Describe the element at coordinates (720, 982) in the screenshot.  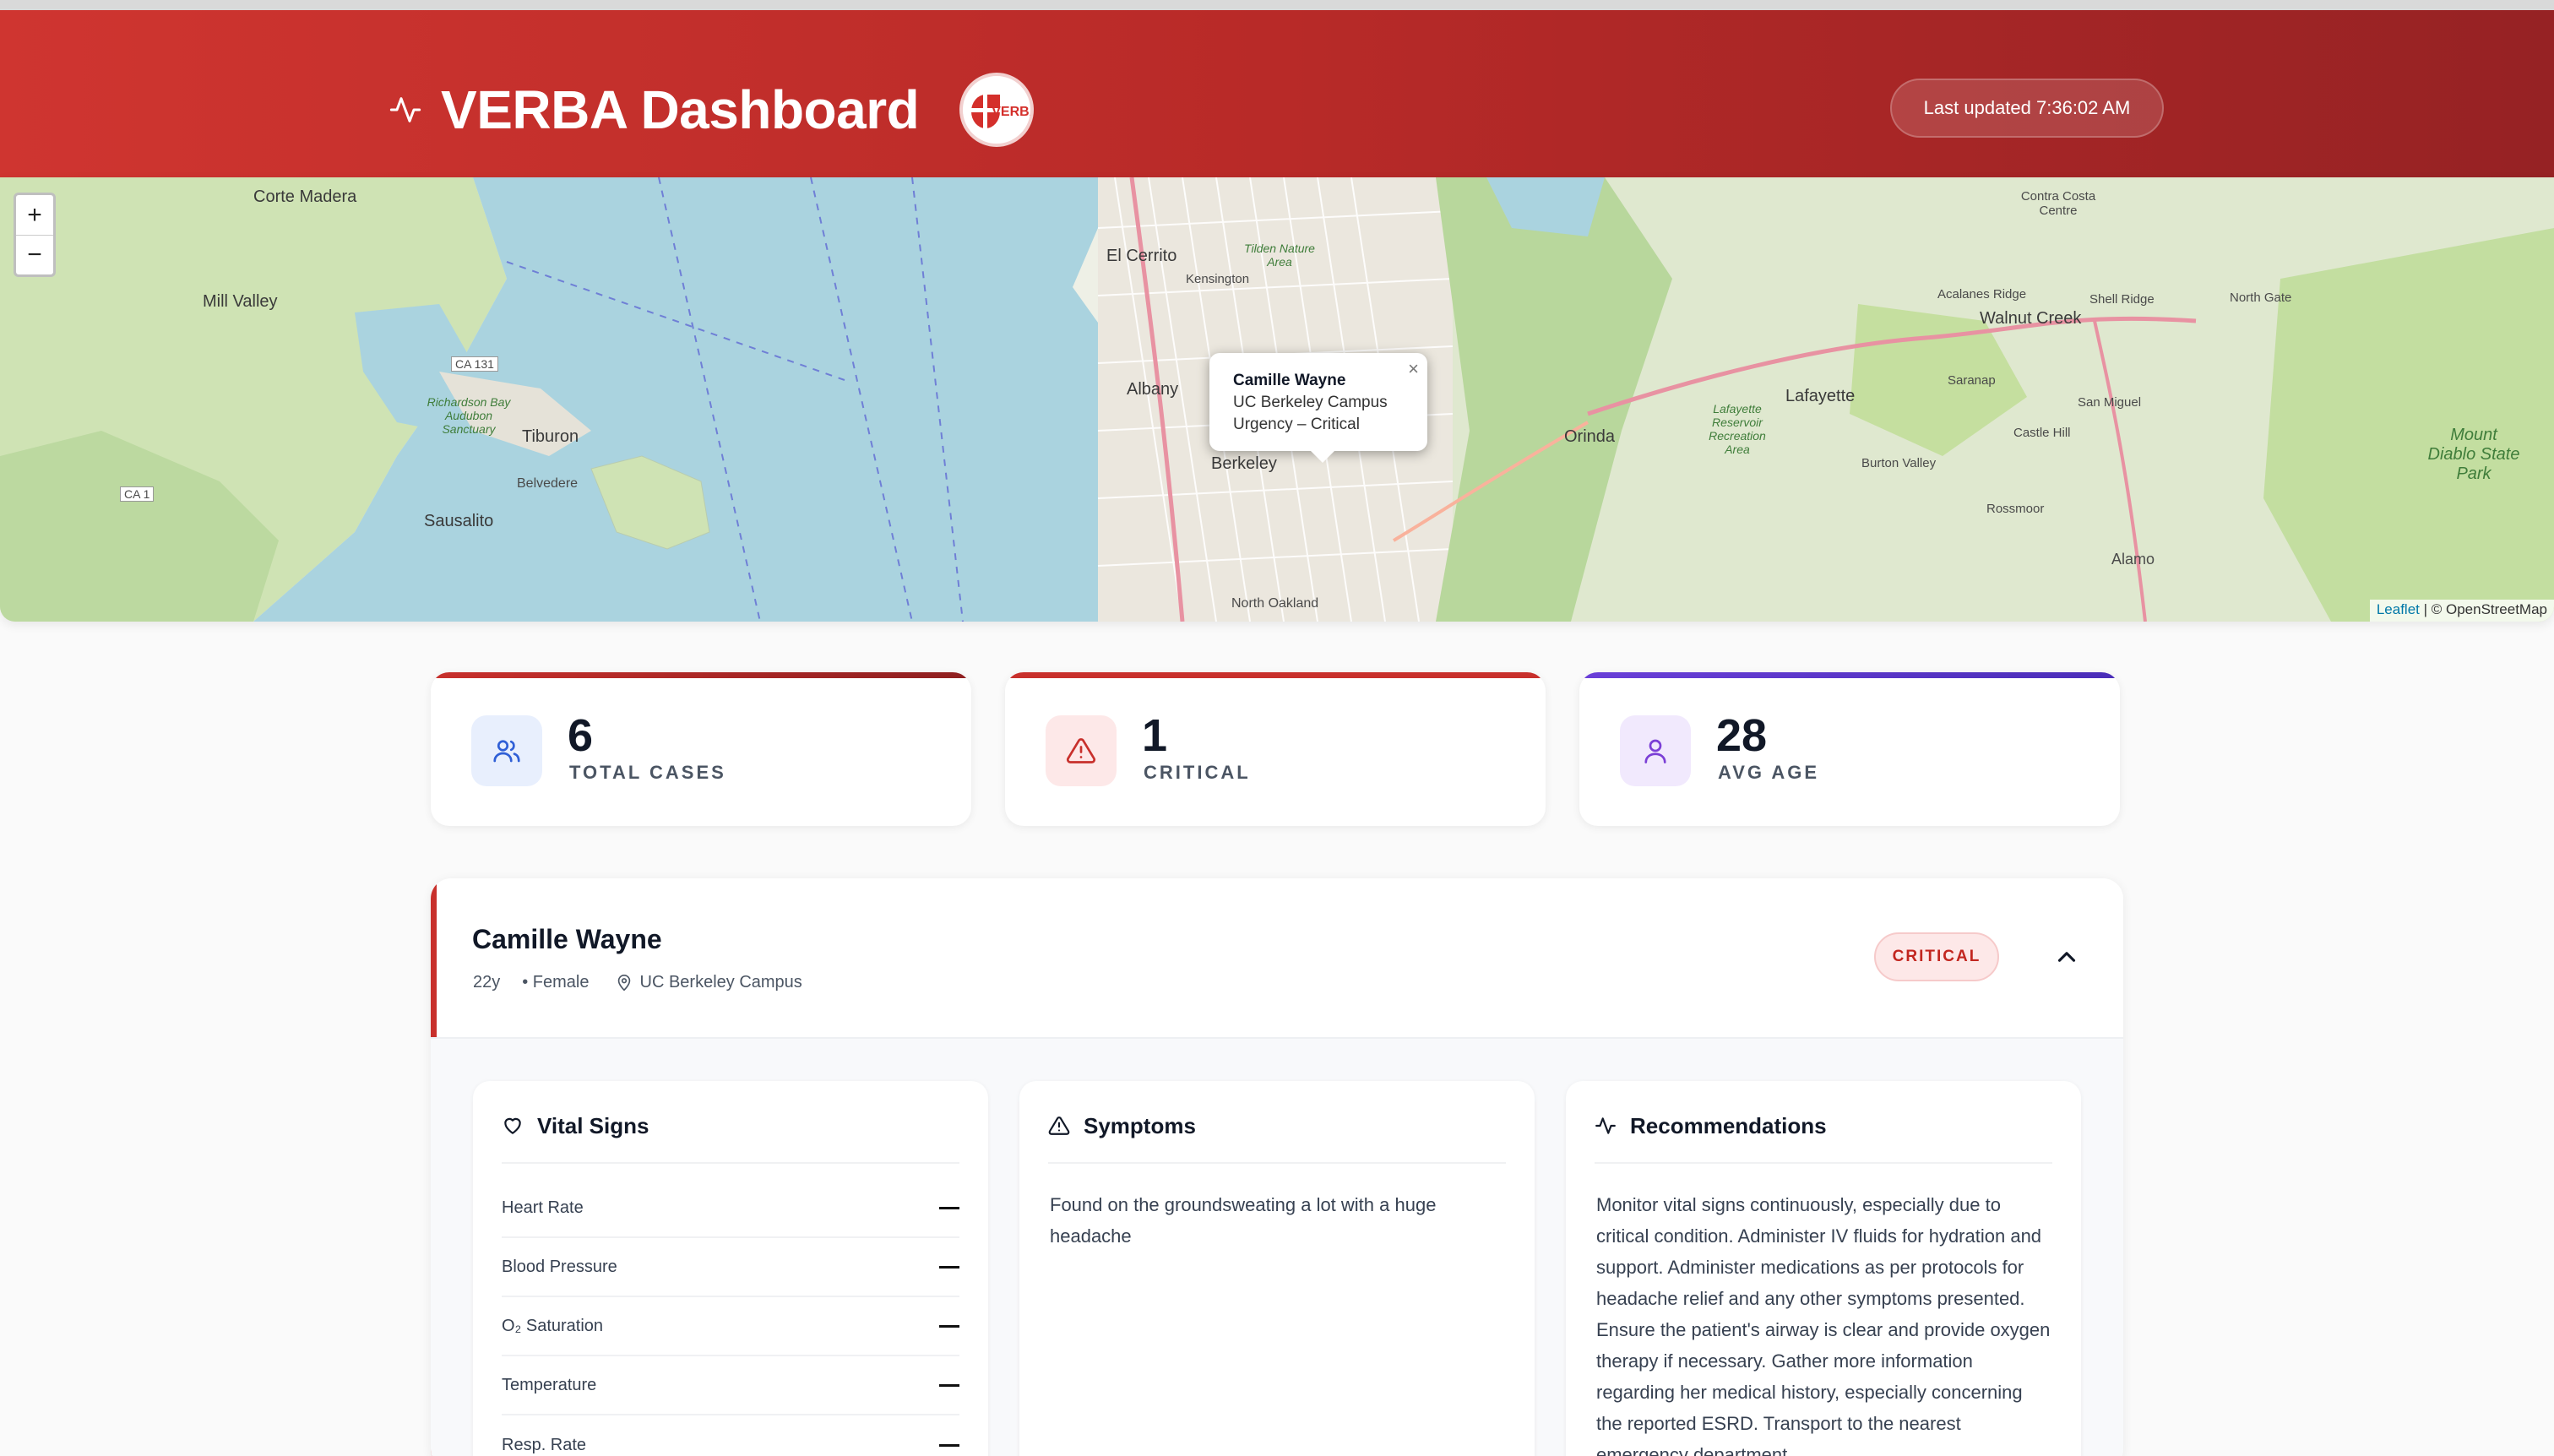
I see `patient-location: UC Berkeley Campus` at that location.